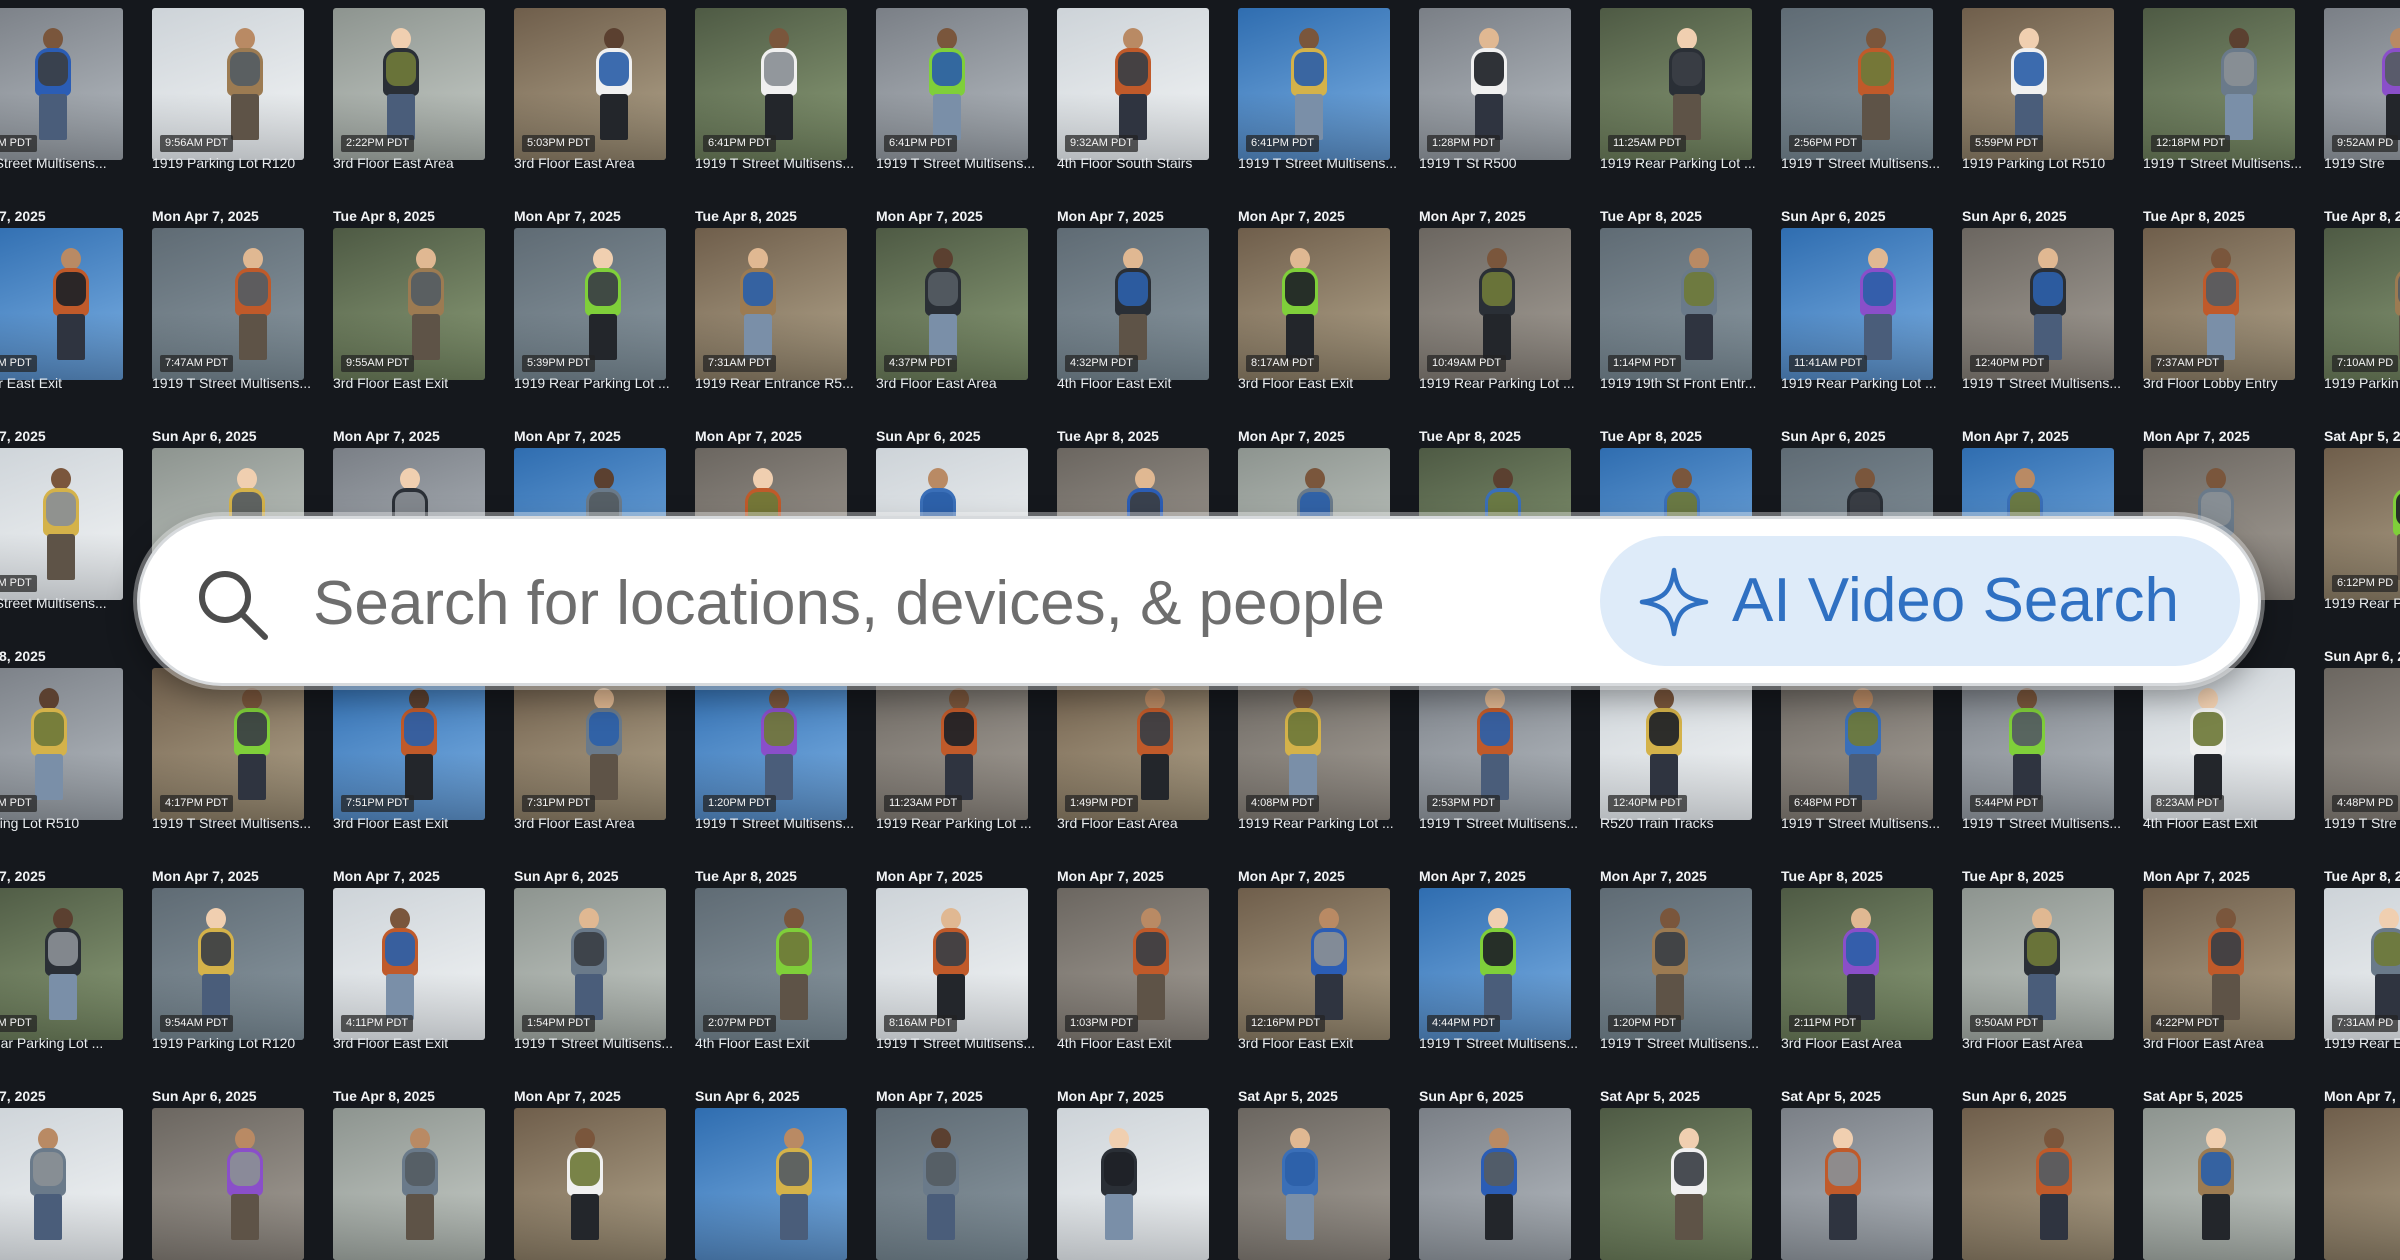 The width and height of the screenshot is (2400, 1260). What do you see at coordinates (2362, 524) in the screenshot?
I see `detection-thumbnail: 6:12PM PD` at bounding box center [2362, 524].